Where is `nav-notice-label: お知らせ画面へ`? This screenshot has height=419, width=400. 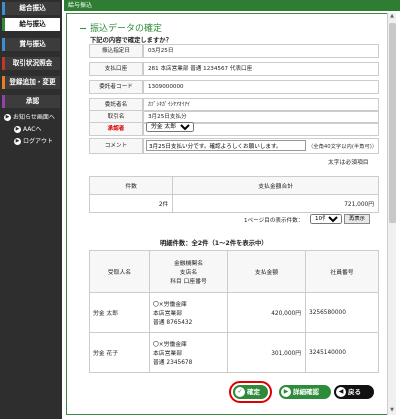 nav-notice-label: お知らせ画面へ is located at coordinates (34, 117).